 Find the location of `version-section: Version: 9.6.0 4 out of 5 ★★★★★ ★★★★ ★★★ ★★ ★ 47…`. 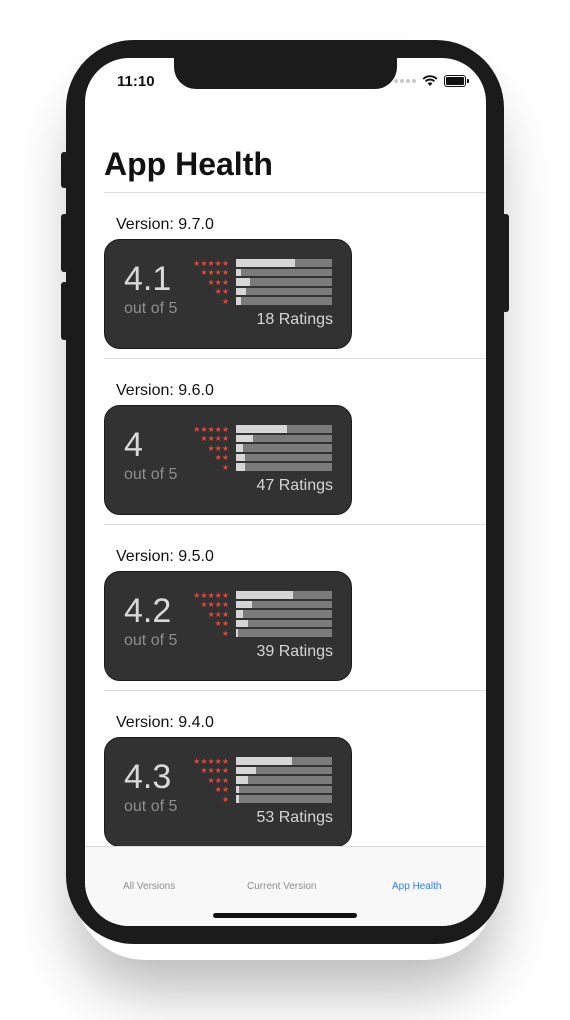

version-section: Version: 9.6.0 4 out of 5 ★★★★★ ★★★★ ★★★ ★★ ★ 47… is located at coordinates (285, 442).